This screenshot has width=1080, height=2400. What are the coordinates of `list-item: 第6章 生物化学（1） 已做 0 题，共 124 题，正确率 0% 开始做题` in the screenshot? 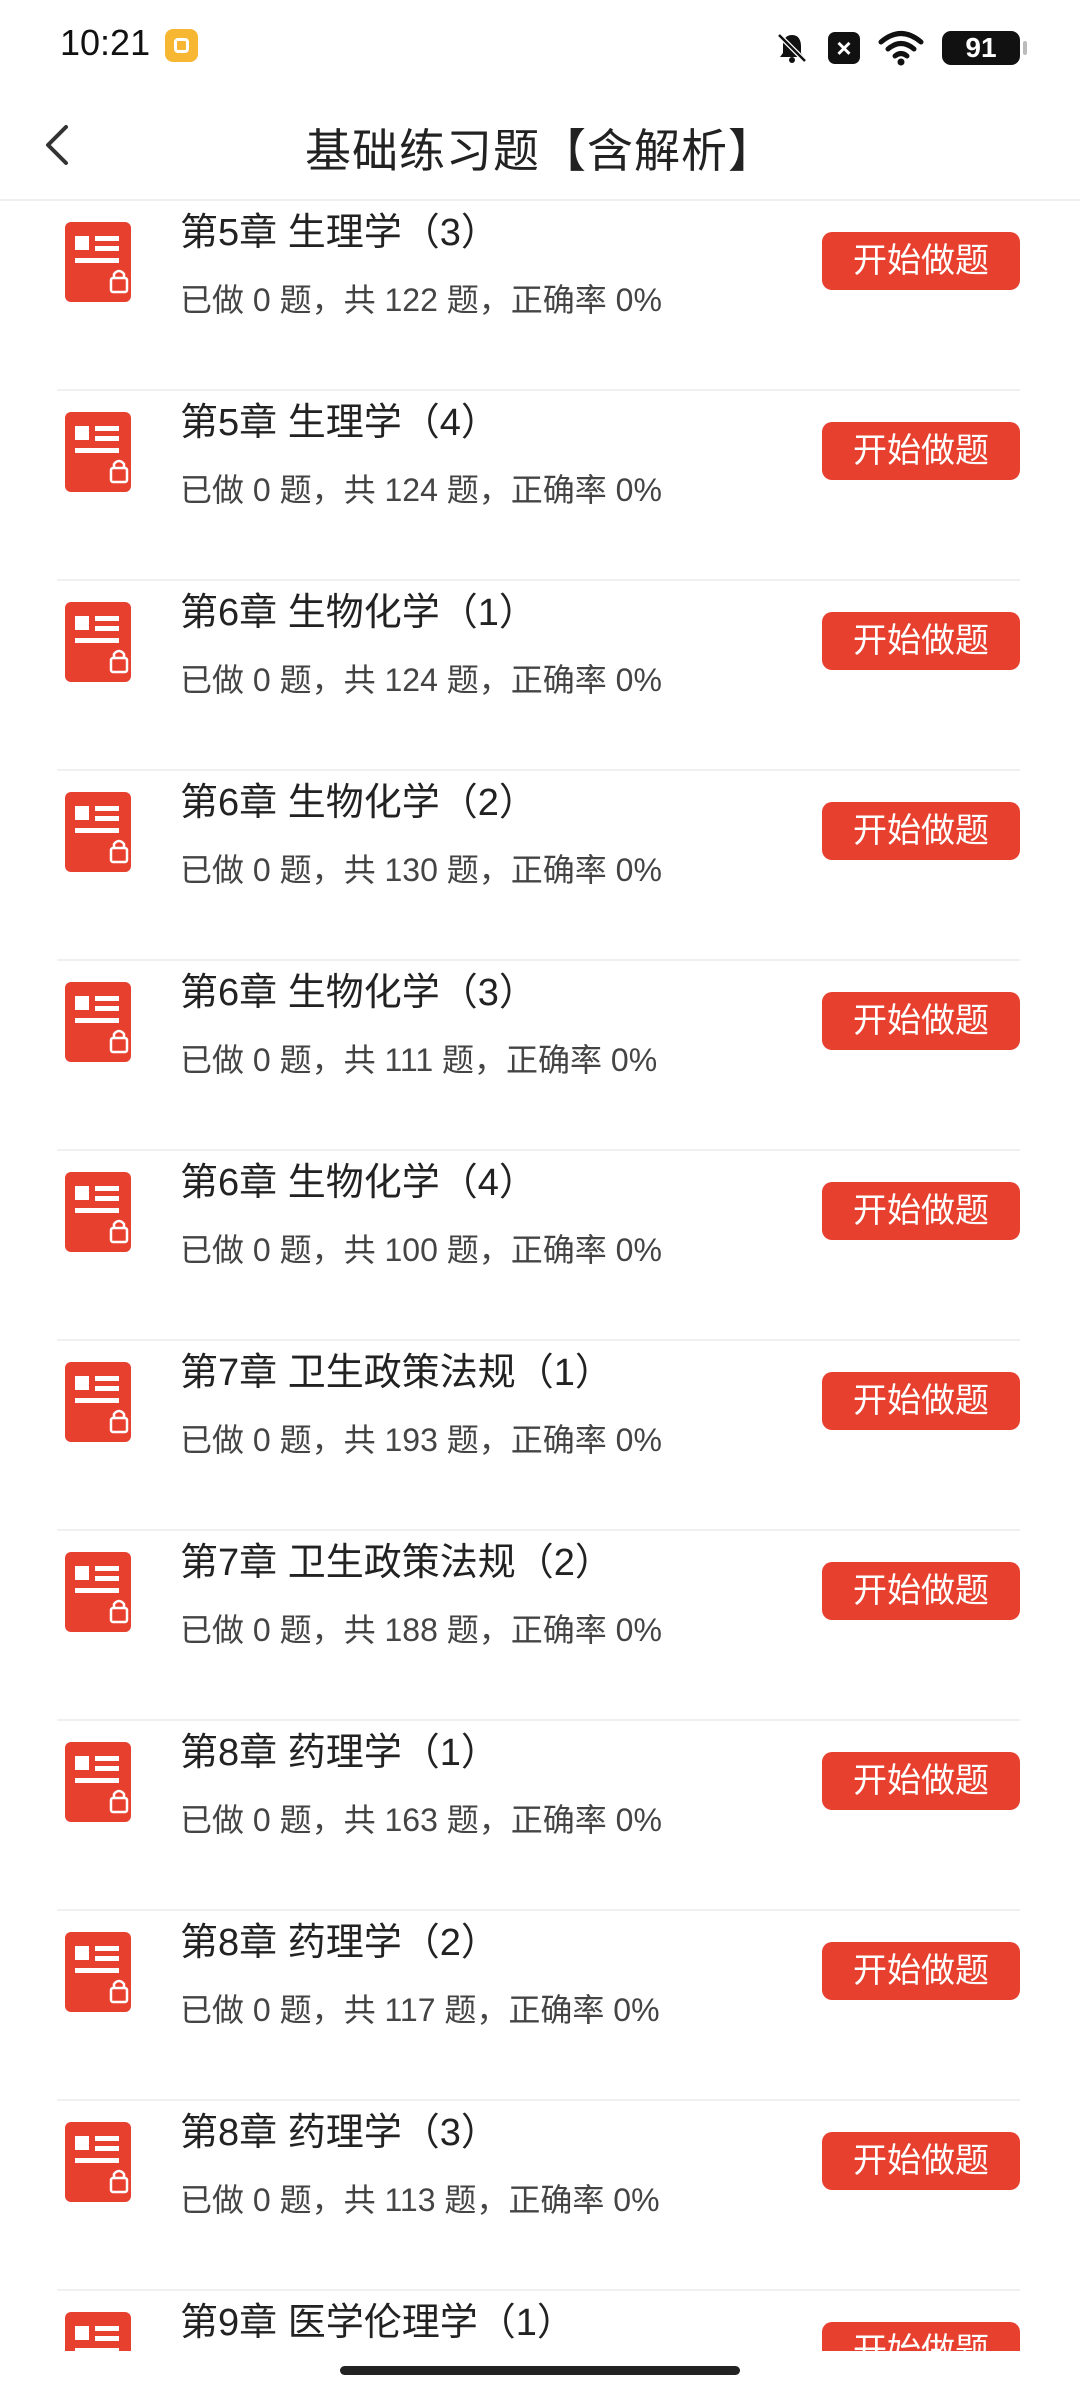 It's located at (538, 676).